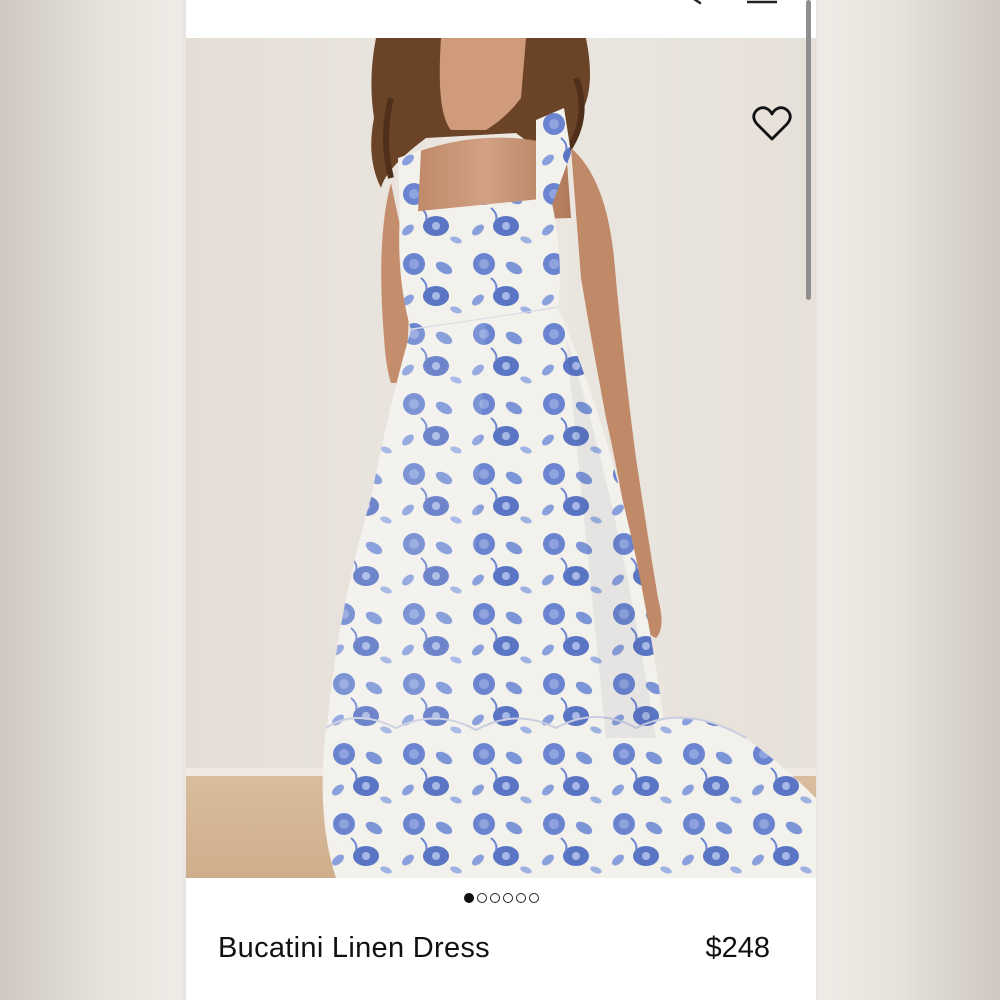 The image size is (1000, 1000). Describe the element at coordinates (697, 2) in the screenshot. I see `search-icon` at that location.